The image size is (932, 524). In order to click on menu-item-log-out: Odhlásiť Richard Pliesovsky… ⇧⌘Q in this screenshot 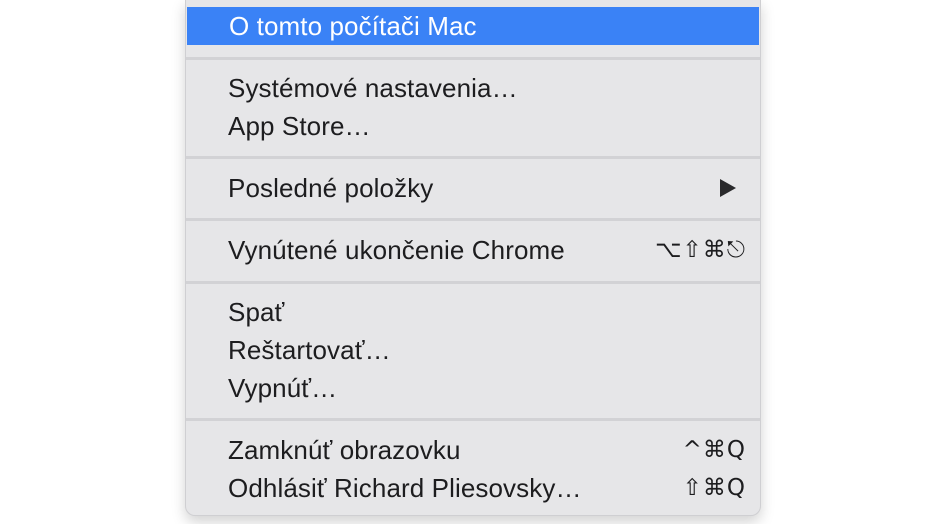, I will do `click(473, 488)`.